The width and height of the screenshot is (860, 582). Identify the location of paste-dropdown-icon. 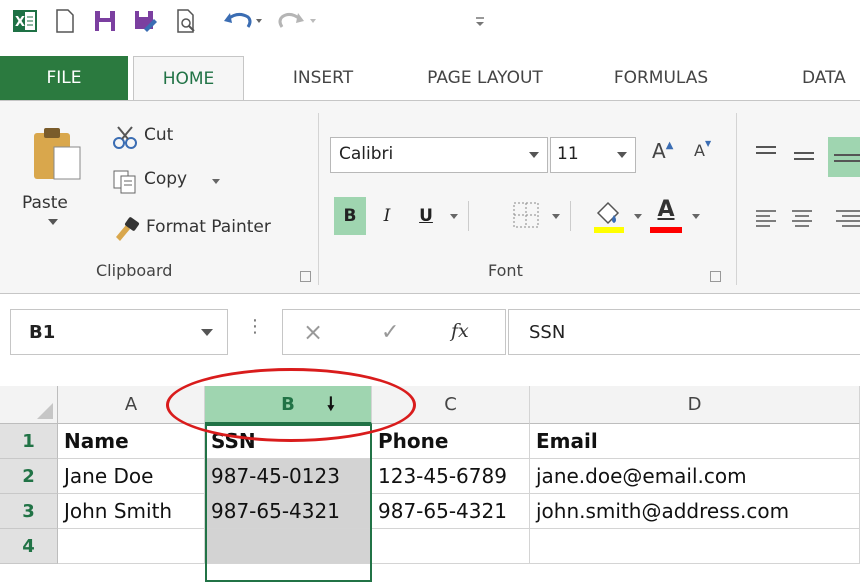
(53, 222).